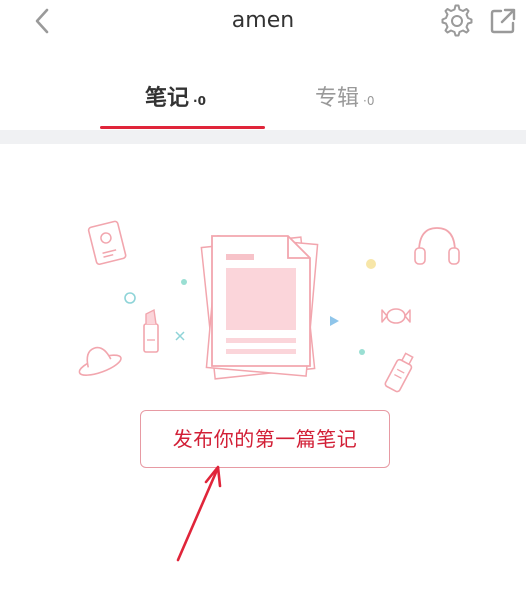  What do you see at coordinates (100, 361) in the screenshot?
I see `hat-icon` at bounding box center [100, 361].